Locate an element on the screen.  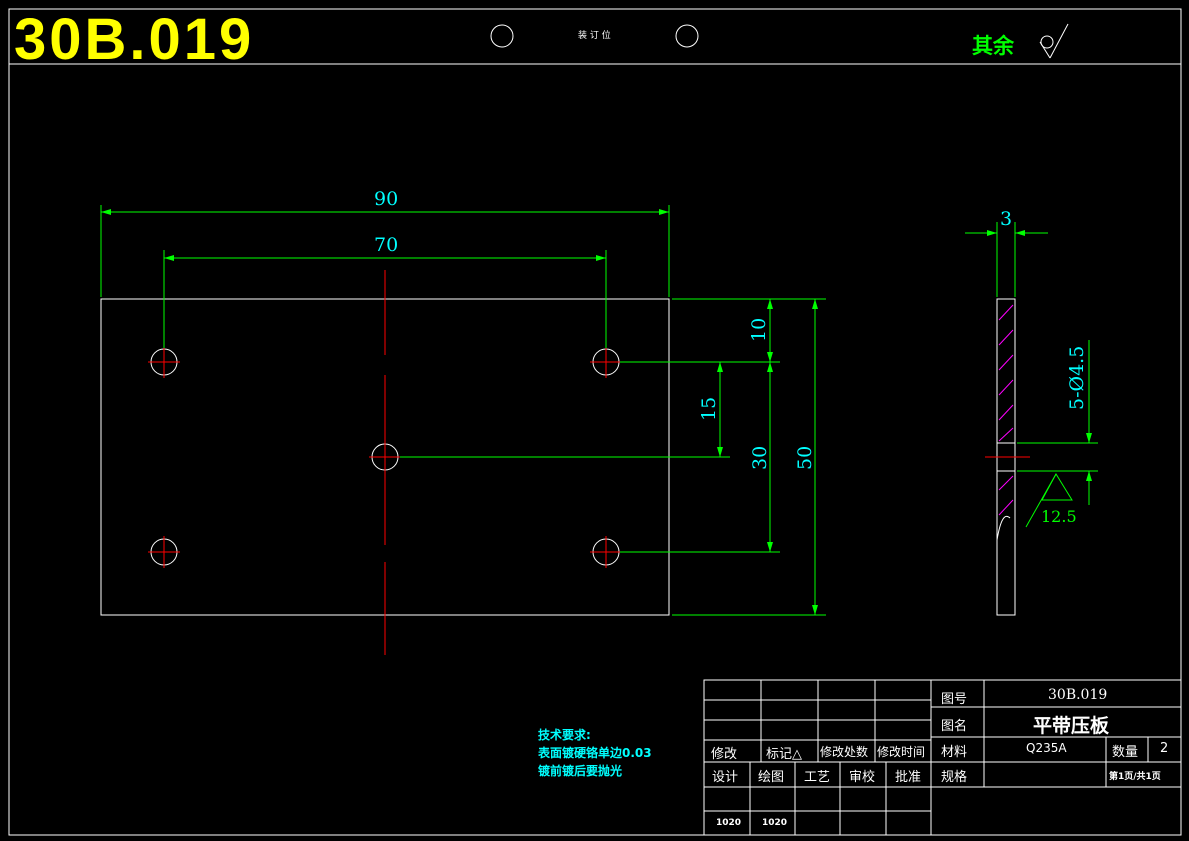
sign-label-process: 工艺 is located at coordinates (817, 777).